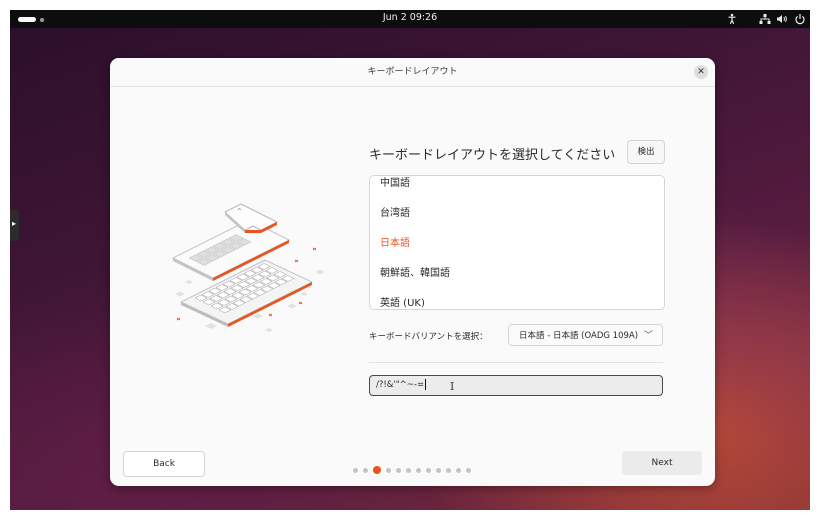  Describe the element at coordinates (800, 19) in the screenshot. I see `power-icon` at that location.